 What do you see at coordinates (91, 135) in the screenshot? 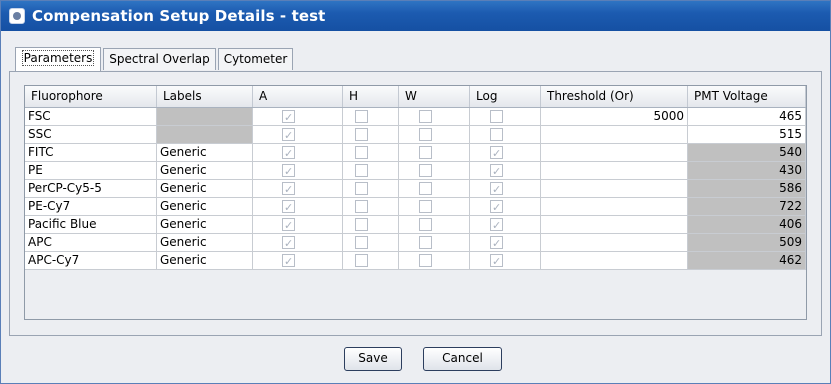
I see `col-fluorophore-cell: SSC` at bounding box center [91, 135].